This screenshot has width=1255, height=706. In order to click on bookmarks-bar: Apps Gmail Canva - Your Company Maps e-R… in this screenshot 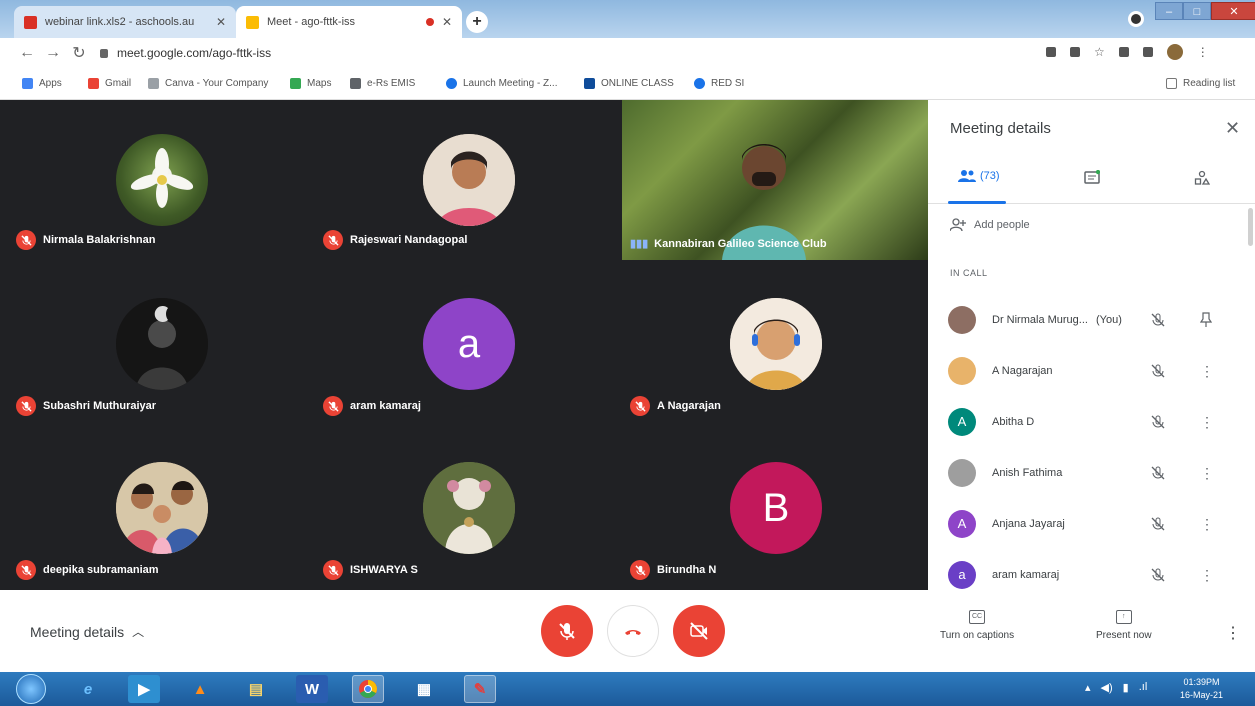, I will do `click(627, 84)`.